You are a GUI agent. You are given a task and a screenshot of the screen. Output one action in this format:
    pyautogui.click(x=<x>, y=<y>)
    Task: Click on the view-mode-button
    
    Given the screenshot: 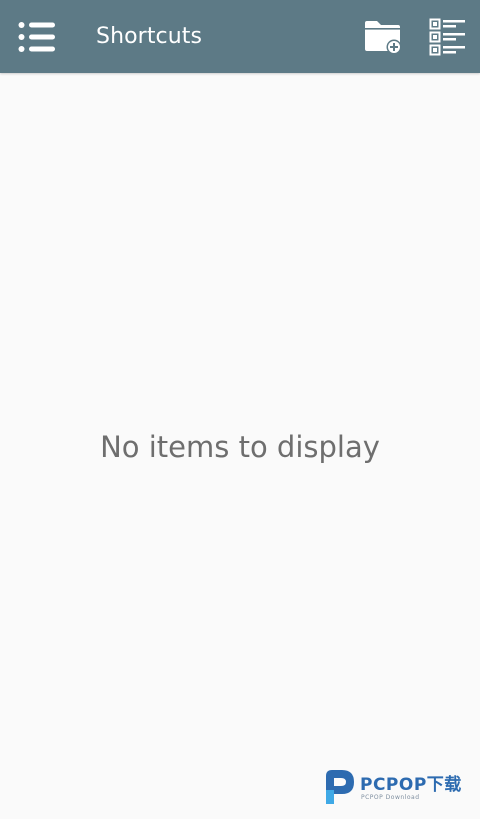 What is the action you would take?
    pyautogui.click(x=448, y=36)
    